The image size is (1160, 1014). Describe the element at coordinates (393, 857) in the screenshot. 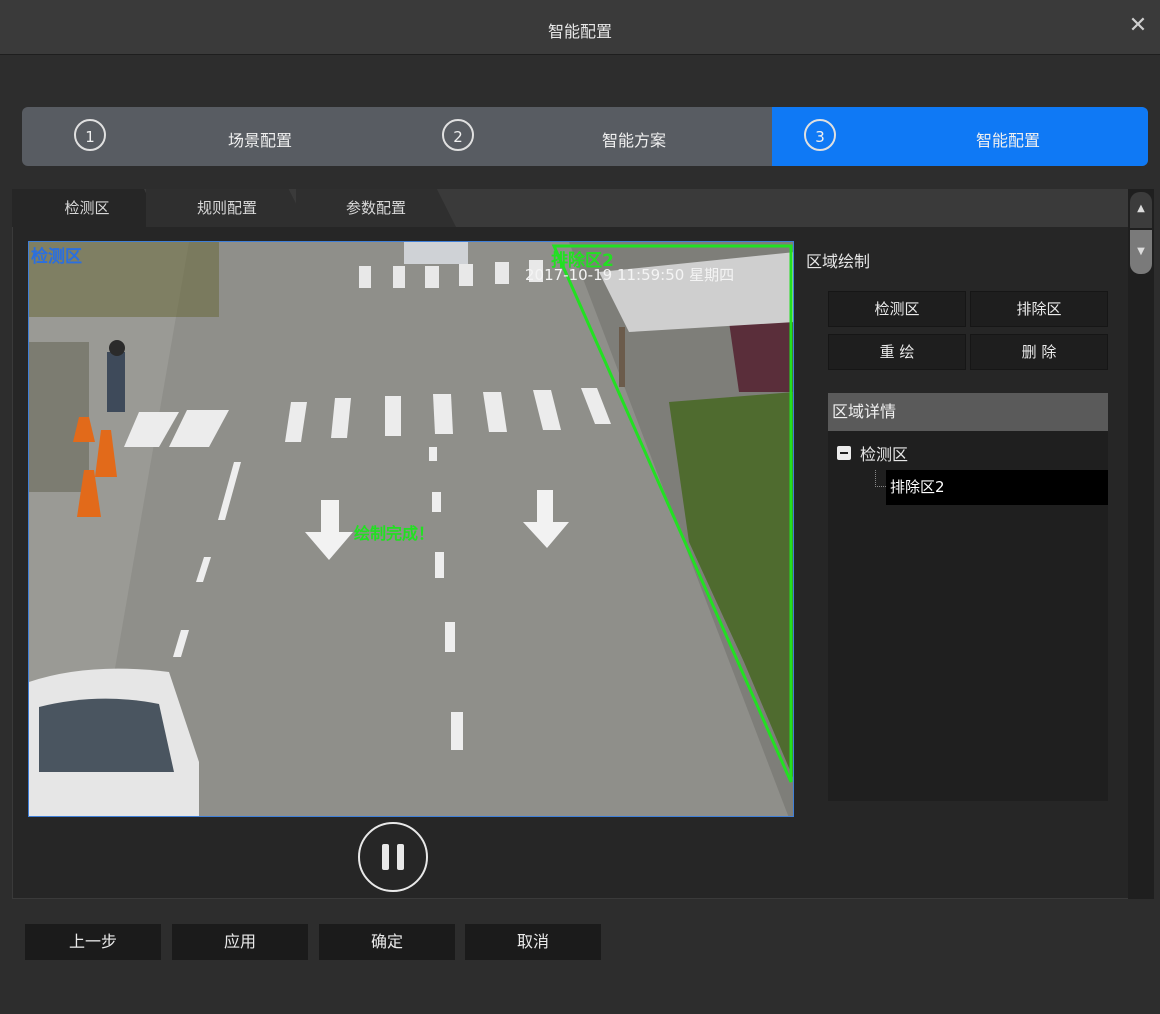

I see `pause-button` at that location.